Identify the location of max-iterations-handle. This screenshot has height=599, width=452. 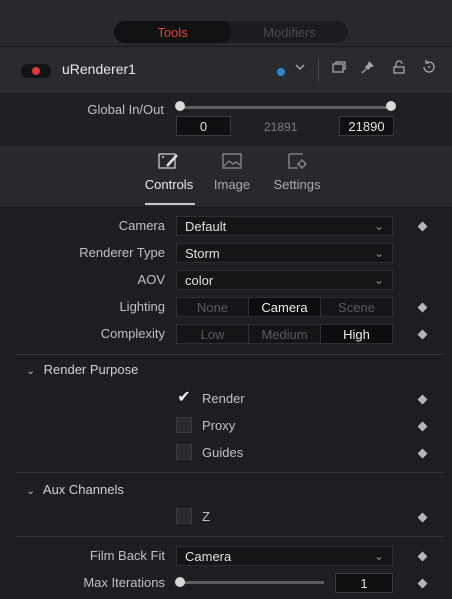
(180, 582).